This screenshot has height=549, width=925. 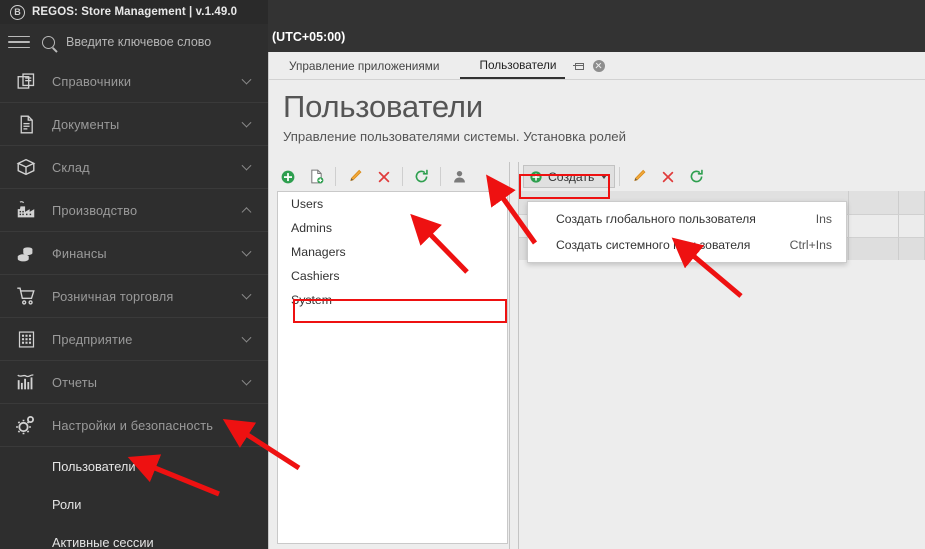 I want to click on hamburger-menu-icon, so click(x=19, y=42).